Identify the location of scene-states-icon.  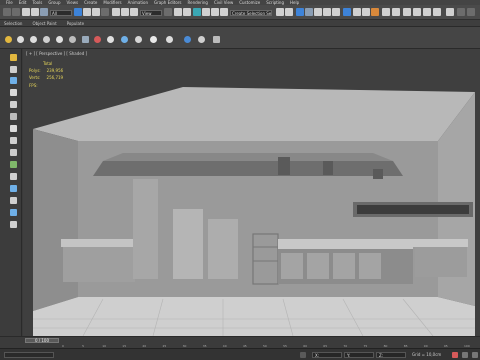
(201, 39).